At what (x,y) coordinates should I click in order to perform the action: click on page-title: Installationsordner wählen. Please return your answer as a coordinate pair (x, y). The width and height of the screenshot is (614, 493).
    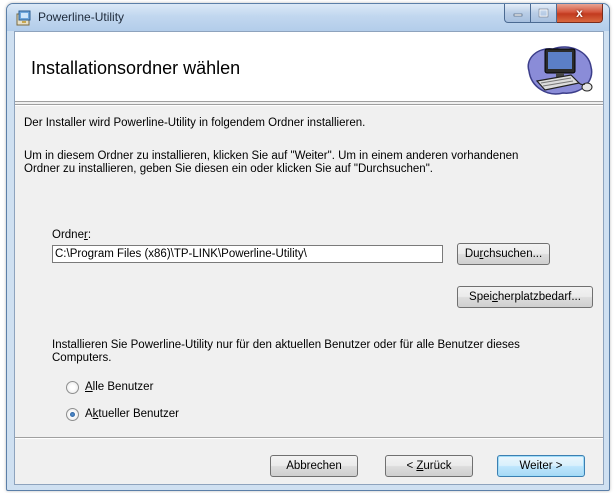
    Looking at the image, I should click on (136, 68).